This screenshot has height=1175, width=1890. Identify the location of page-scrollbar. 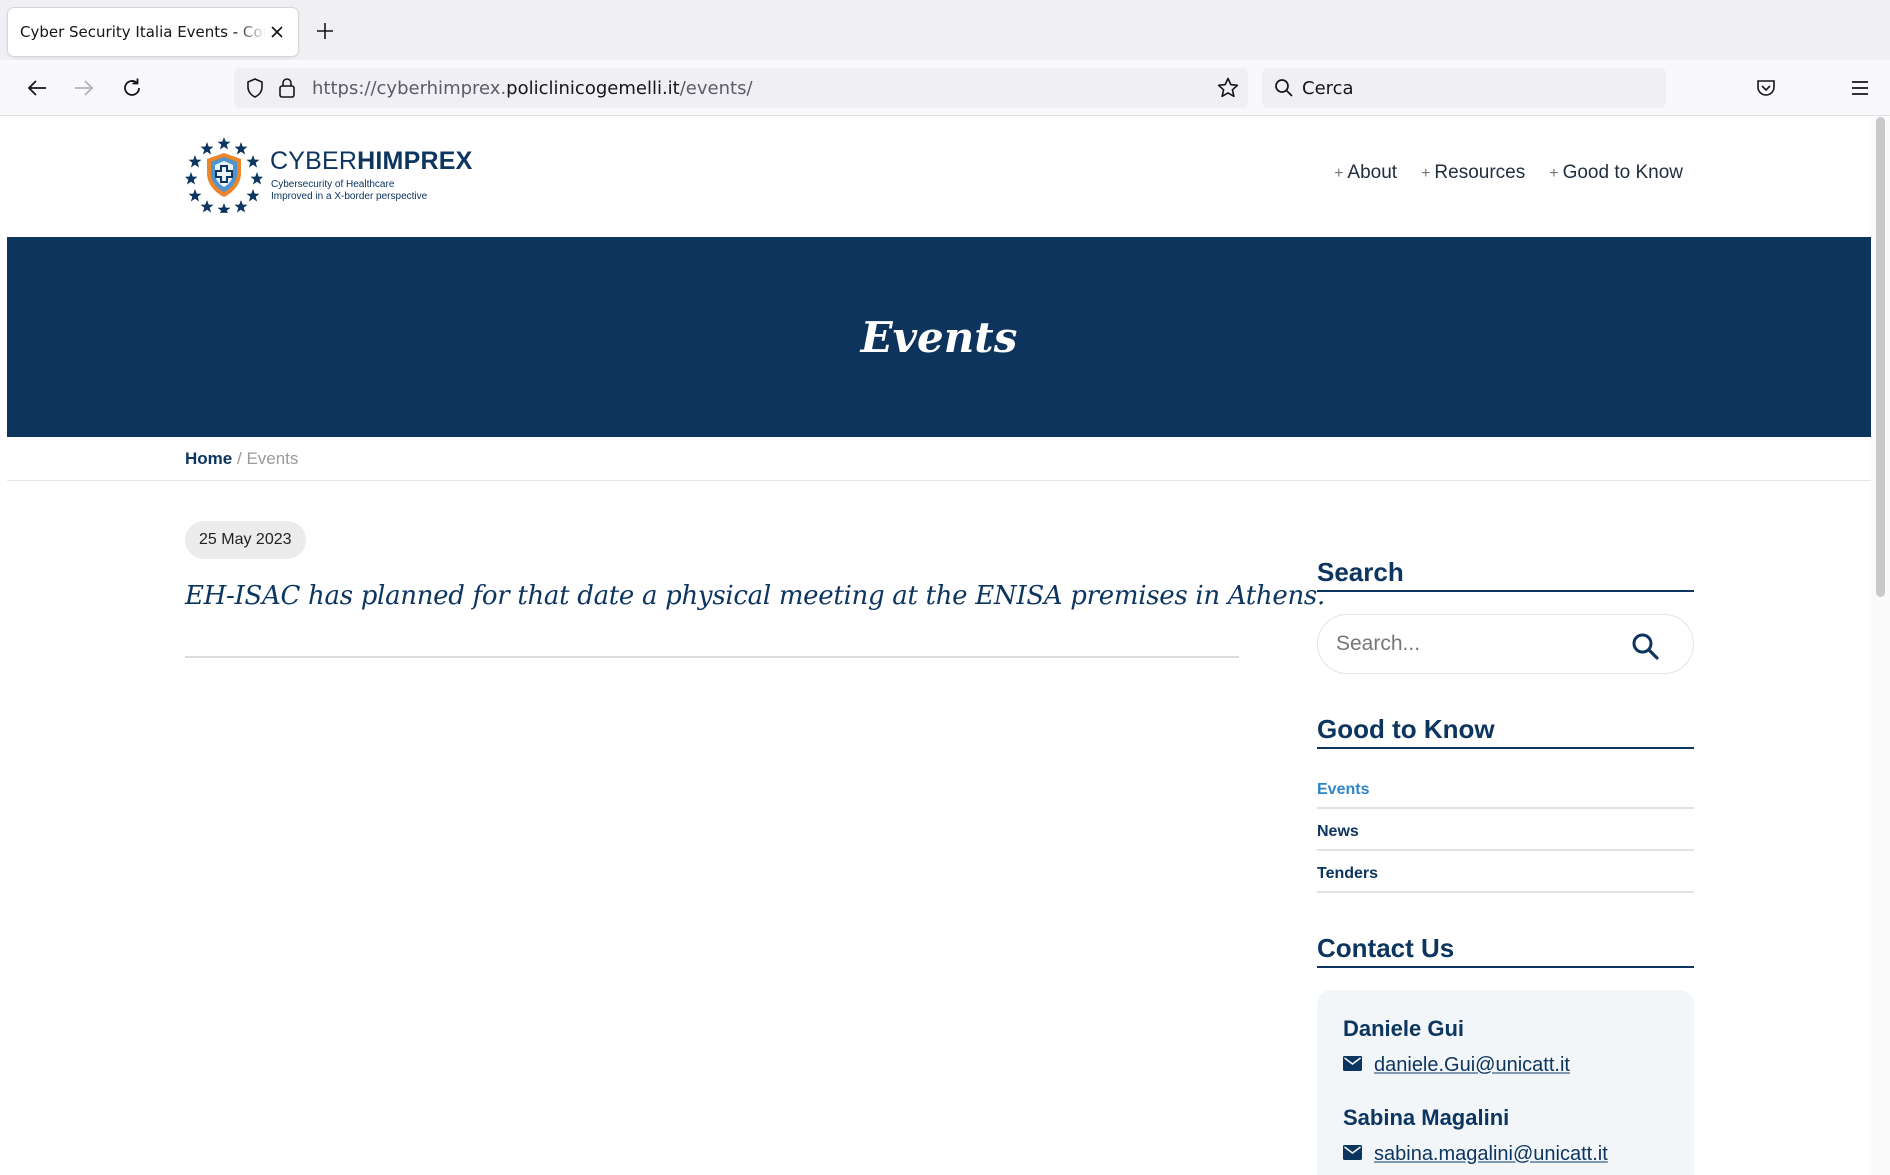
(1880, 646).